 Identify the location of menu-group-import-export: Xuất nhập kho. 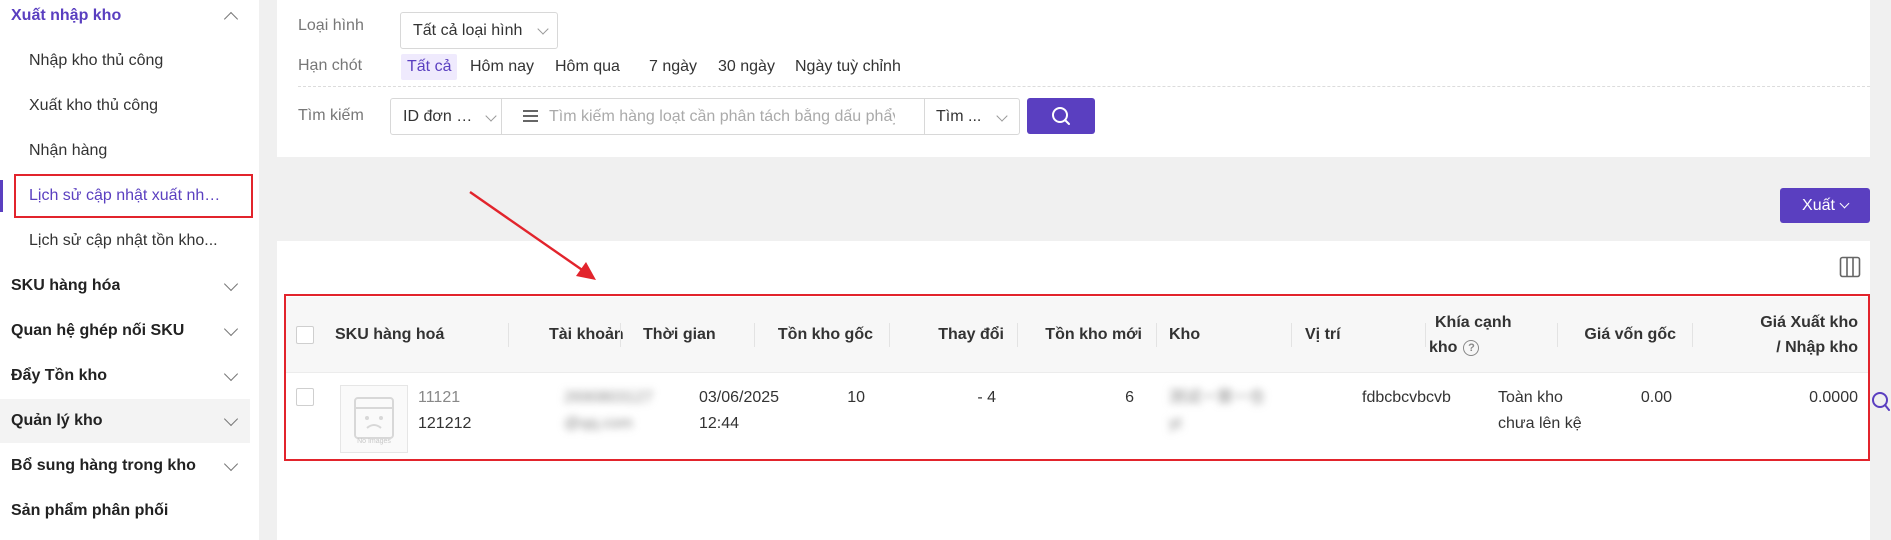
(125, 19).